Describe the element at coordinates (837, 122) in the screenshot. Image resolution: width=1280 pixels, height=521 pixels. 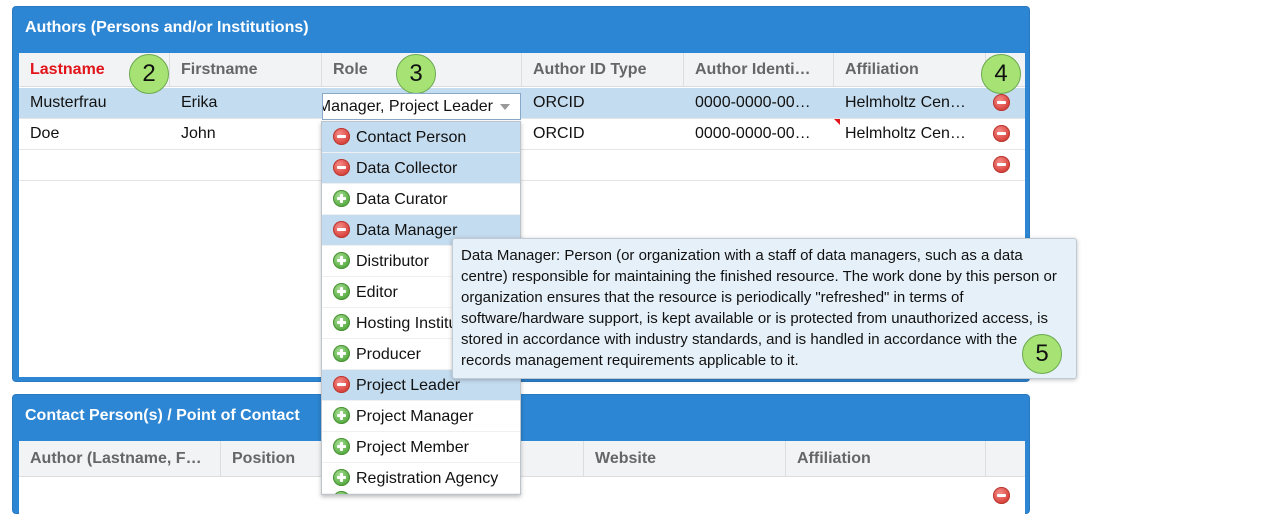
I see `dirty-cell-marker` at that location.